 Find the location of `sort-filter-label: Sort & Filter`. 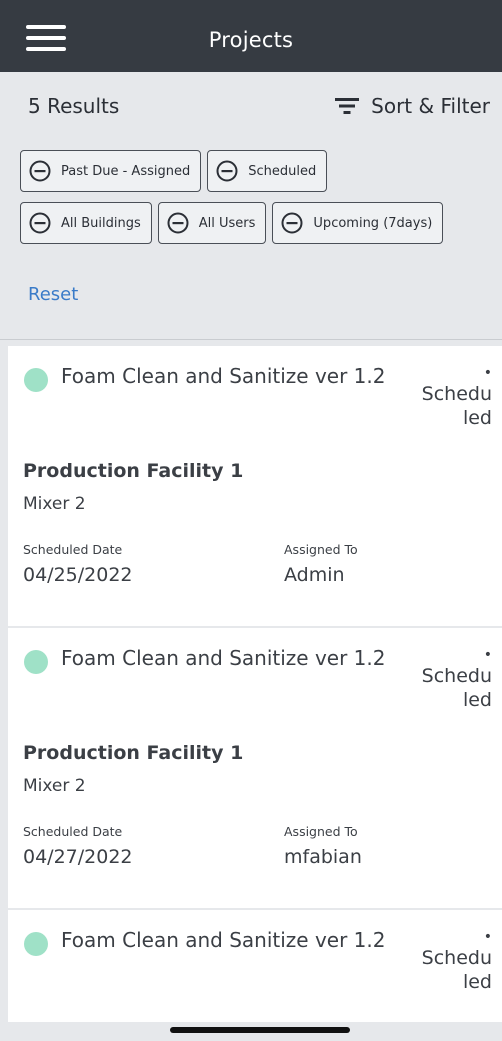

sort-filter-label: Sort & Filter is located at coordinates (430, 106).